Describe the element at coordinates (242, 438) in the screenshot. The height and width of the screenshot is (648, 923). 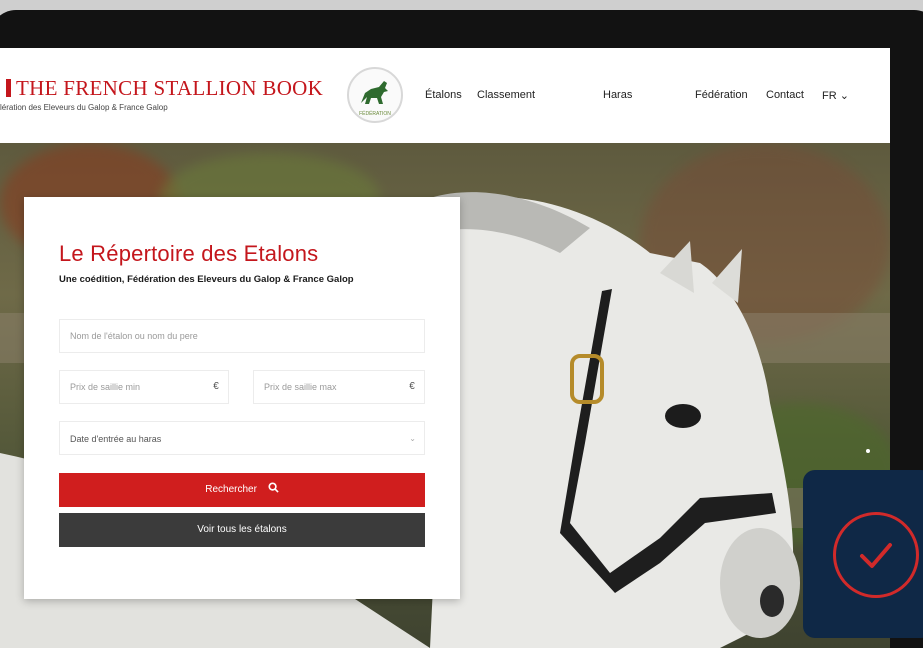
I see `stud-date-select: Date d'entrée au haras ⌄` at that location.